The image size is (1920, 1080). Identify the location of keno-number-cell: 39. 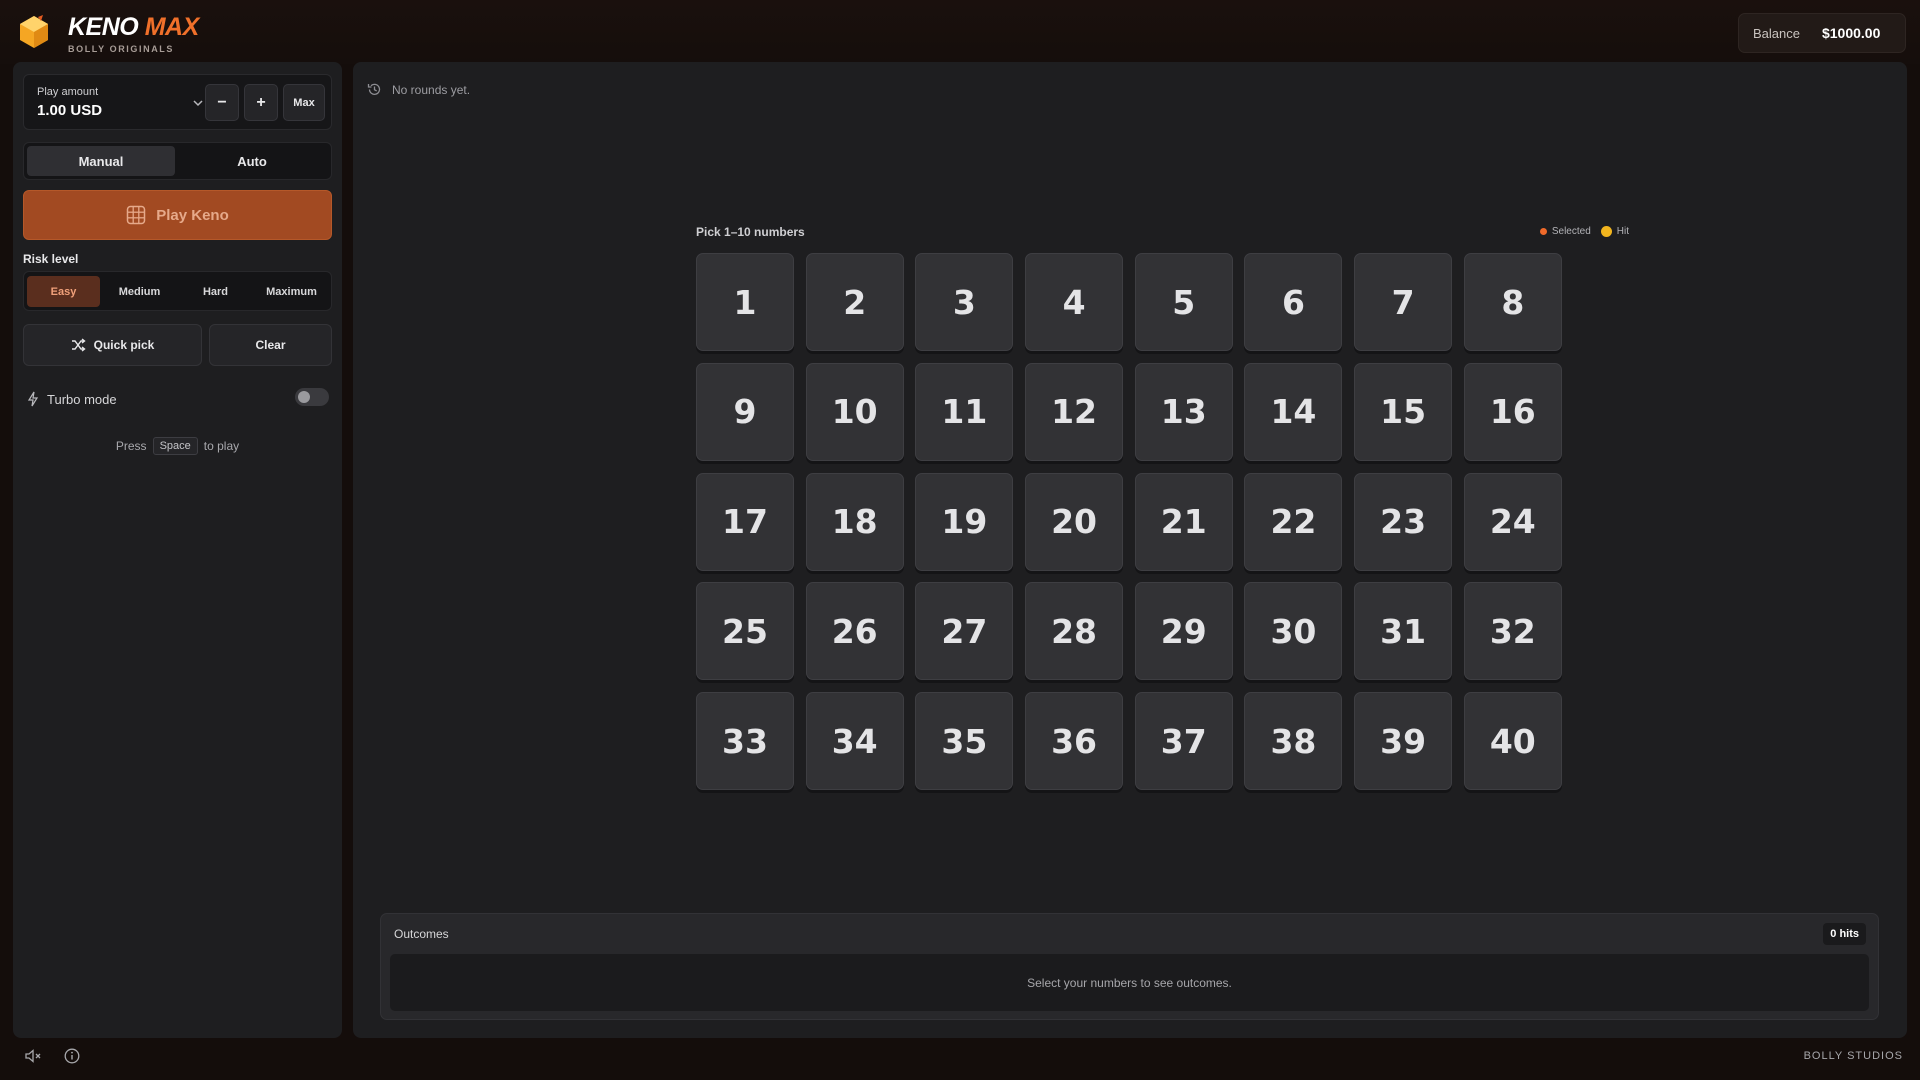
(1403, 741).